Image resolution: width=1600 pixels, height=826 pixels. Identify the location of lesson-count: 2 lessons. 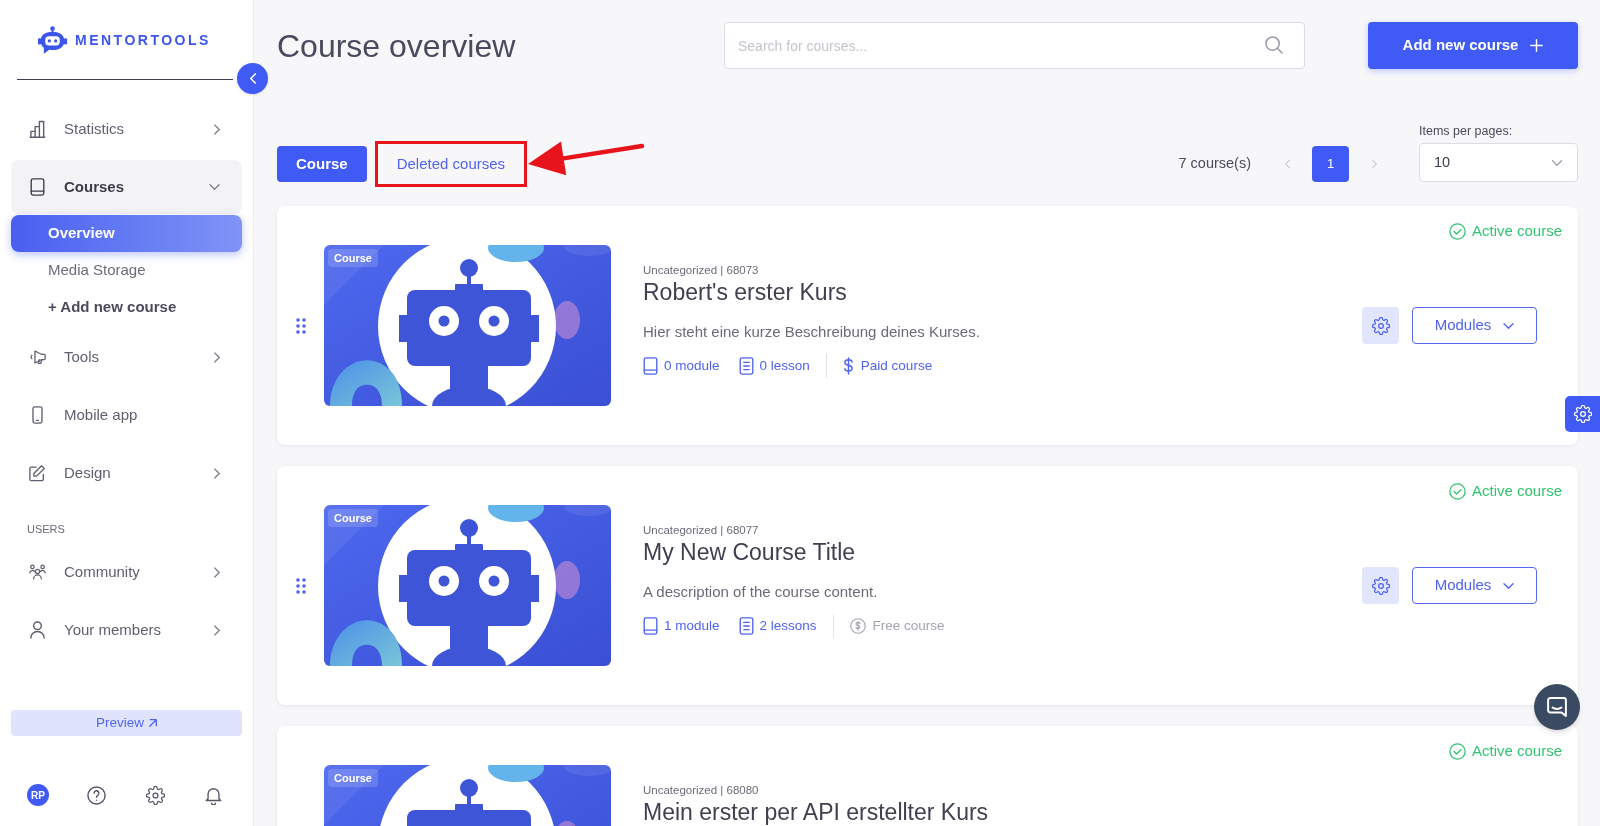
(788, 625).